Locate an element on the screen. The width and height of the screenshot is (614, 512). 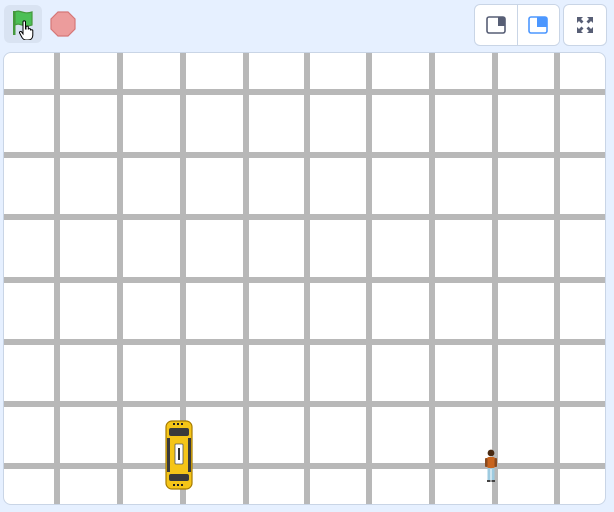
small-stage-layout-icon is located at coordinates (495, 25).